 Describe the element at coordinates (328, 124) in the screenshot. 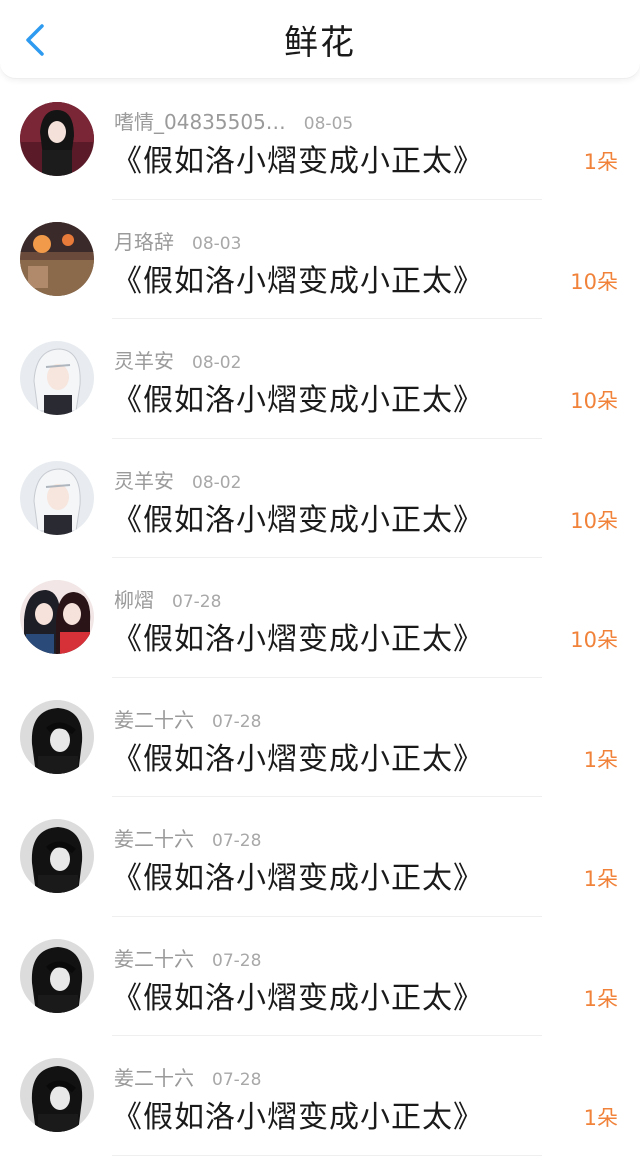

I see `item-date: 08-05` at that location.